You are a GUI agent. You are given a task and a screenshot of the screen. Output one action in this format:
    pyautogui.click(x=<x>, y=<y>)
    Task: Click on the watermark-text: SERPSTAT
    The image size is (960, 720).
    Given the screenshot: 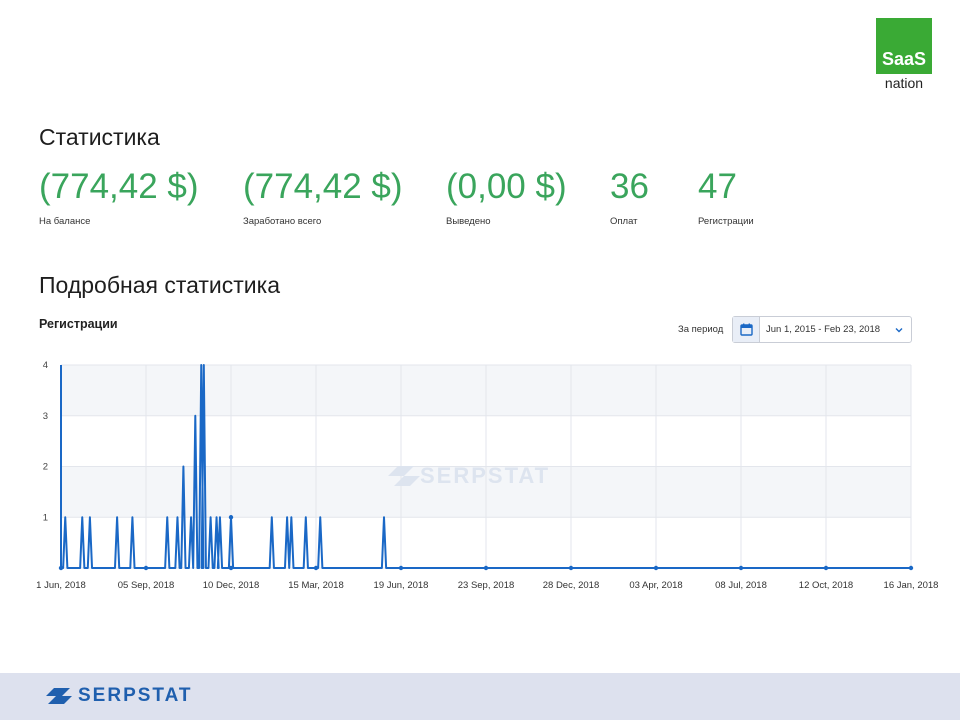 What is the action you would take?
    pyautogui.click(x=485, y=475)
    